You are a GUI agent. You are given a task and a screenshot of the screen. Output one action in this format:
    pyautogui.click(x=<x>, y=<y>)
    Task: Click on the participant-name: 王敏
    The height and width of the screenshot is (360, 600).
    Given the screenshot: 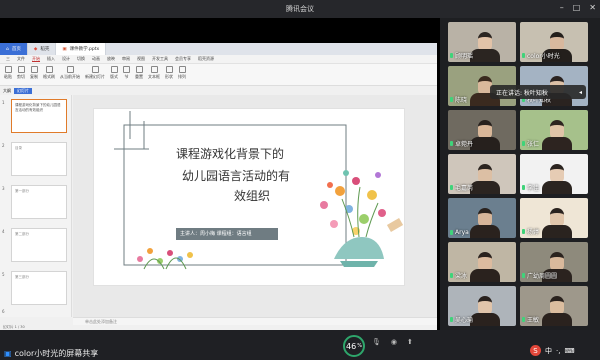 What is the action you would take?
    pyautogui.click(x=530, y=319)
    